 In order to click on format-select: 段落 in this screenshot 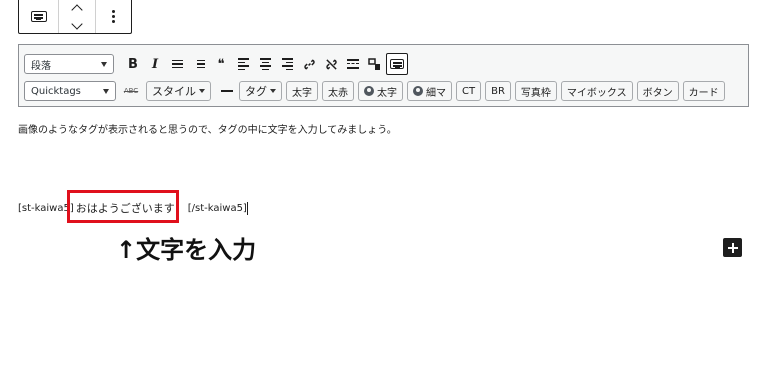, I will do `click(69, 64)`.